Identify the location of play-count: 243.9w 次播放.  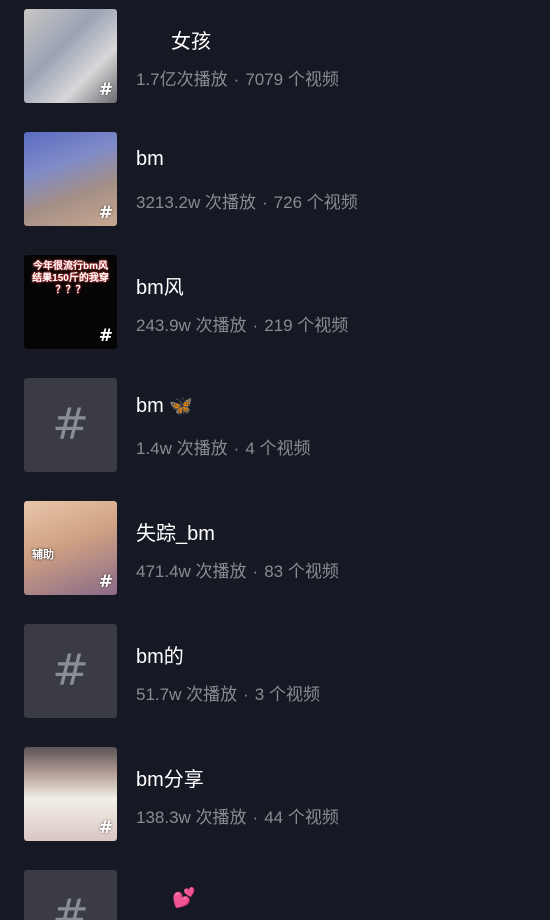
(191, 325).